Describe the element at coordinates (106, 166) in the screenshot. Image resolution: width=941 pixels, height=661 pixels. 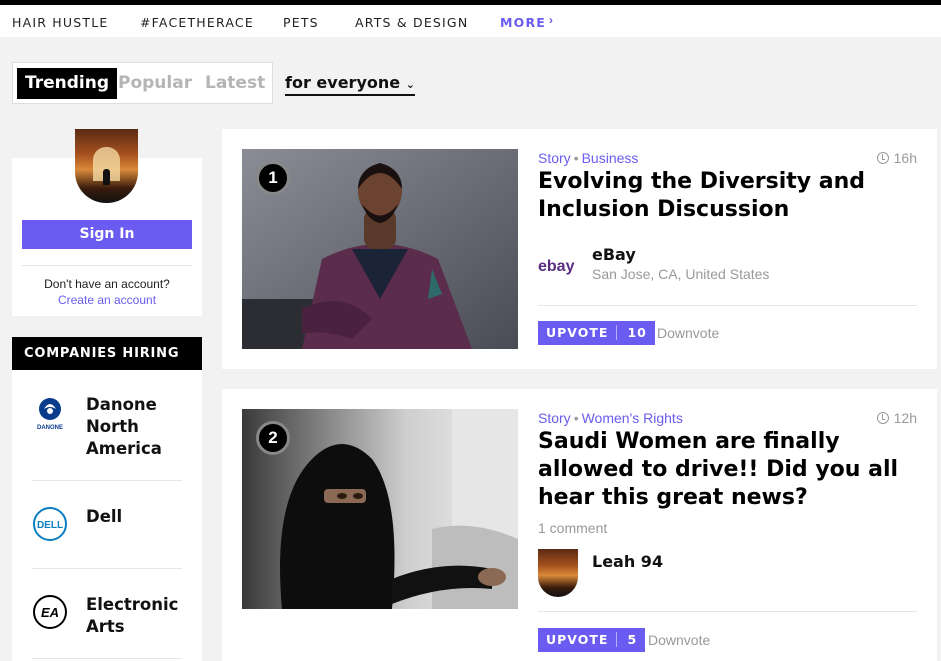
I see `user-avatar` at that location.